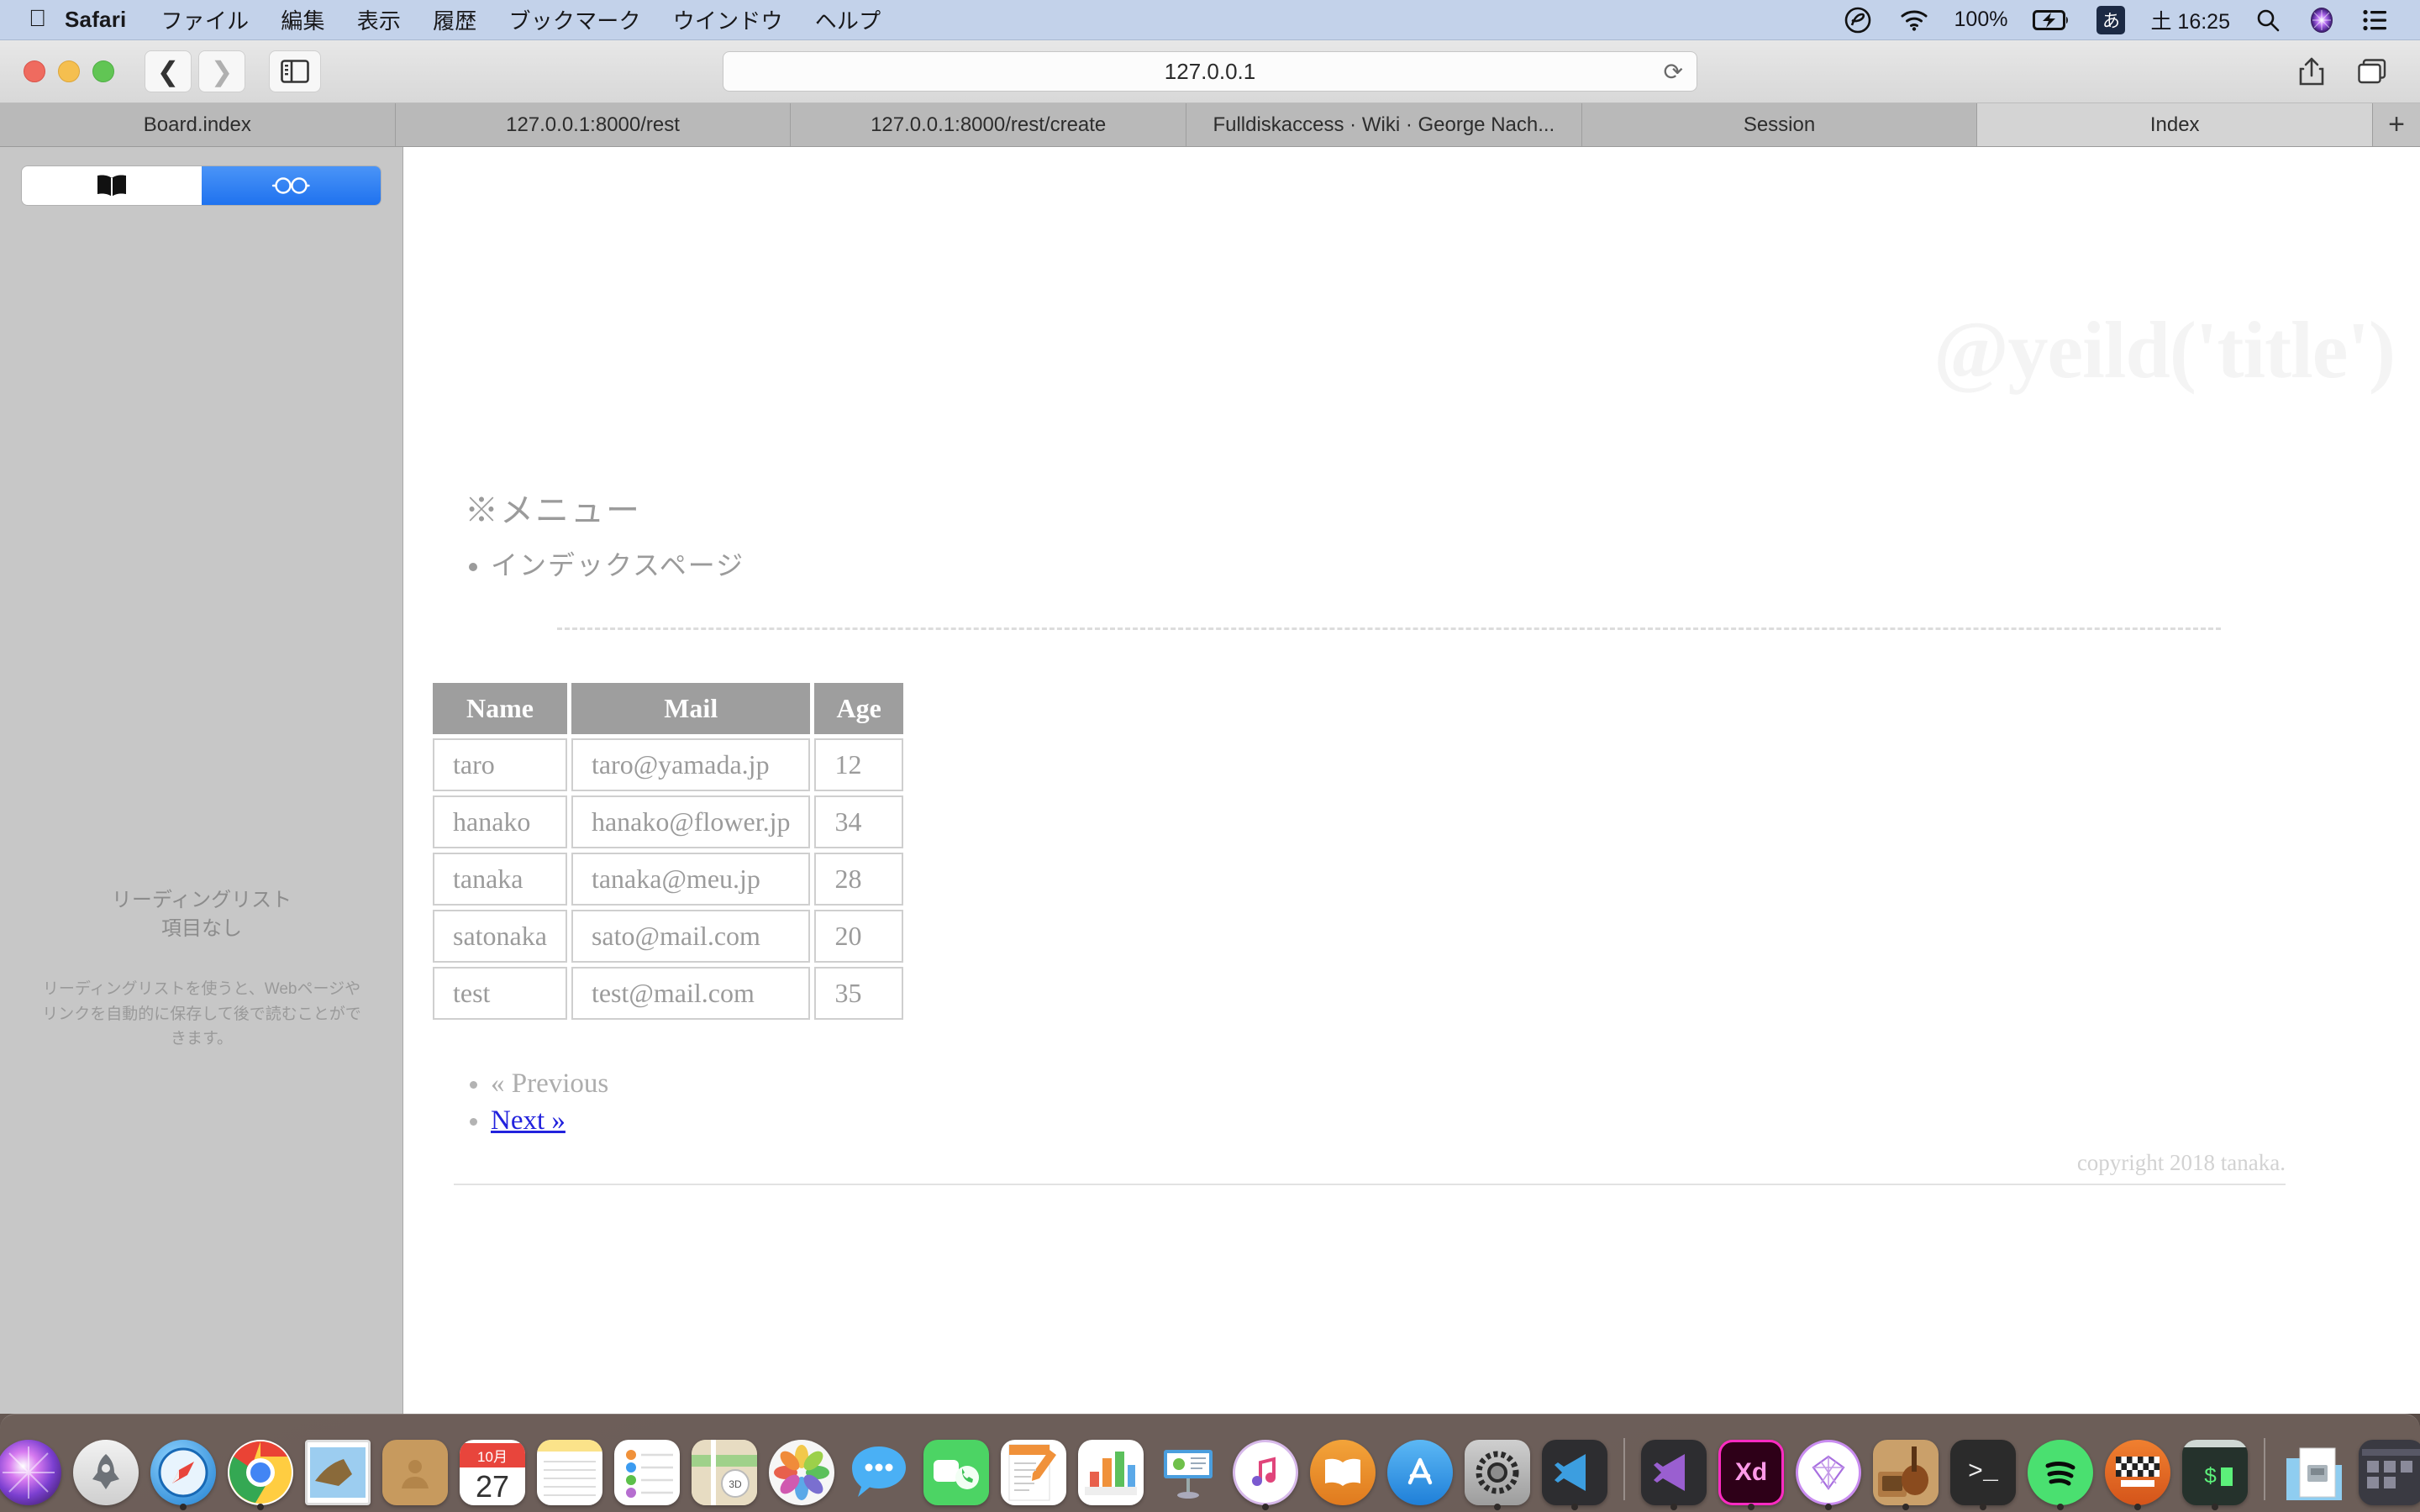 This screenshot has height=1512, width=2420. Describe the element at coordinates (1828, 1472) in the screenshot. I see `dock-item-sketch` at that location.